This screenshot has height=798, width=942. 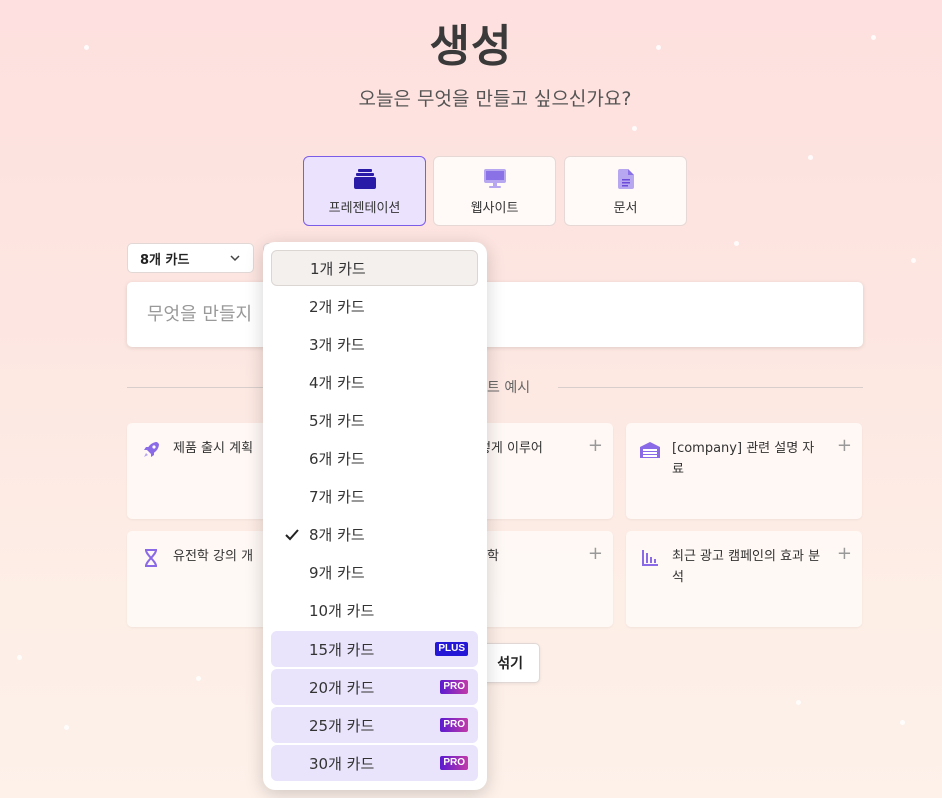 I want to click on prompt-placeholder: 무엇을 만들지, so click(x=200, y=314).